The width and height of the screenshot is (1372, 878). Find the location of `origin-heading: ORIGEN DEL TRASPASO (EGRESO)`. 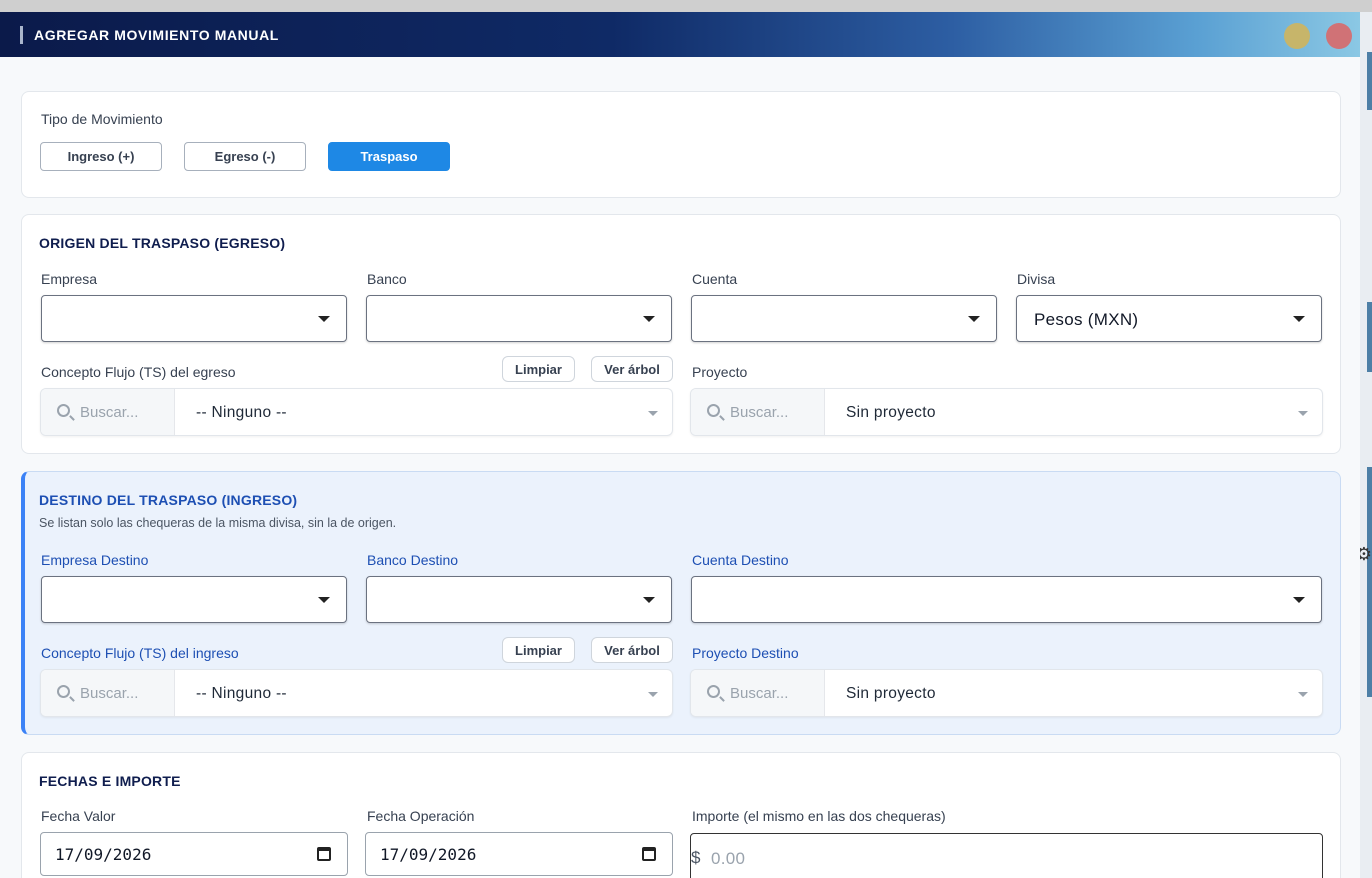

origin-heading: ORIGEN DEL TRASPASO (EGRESO) is located at coordinates (162, 243).